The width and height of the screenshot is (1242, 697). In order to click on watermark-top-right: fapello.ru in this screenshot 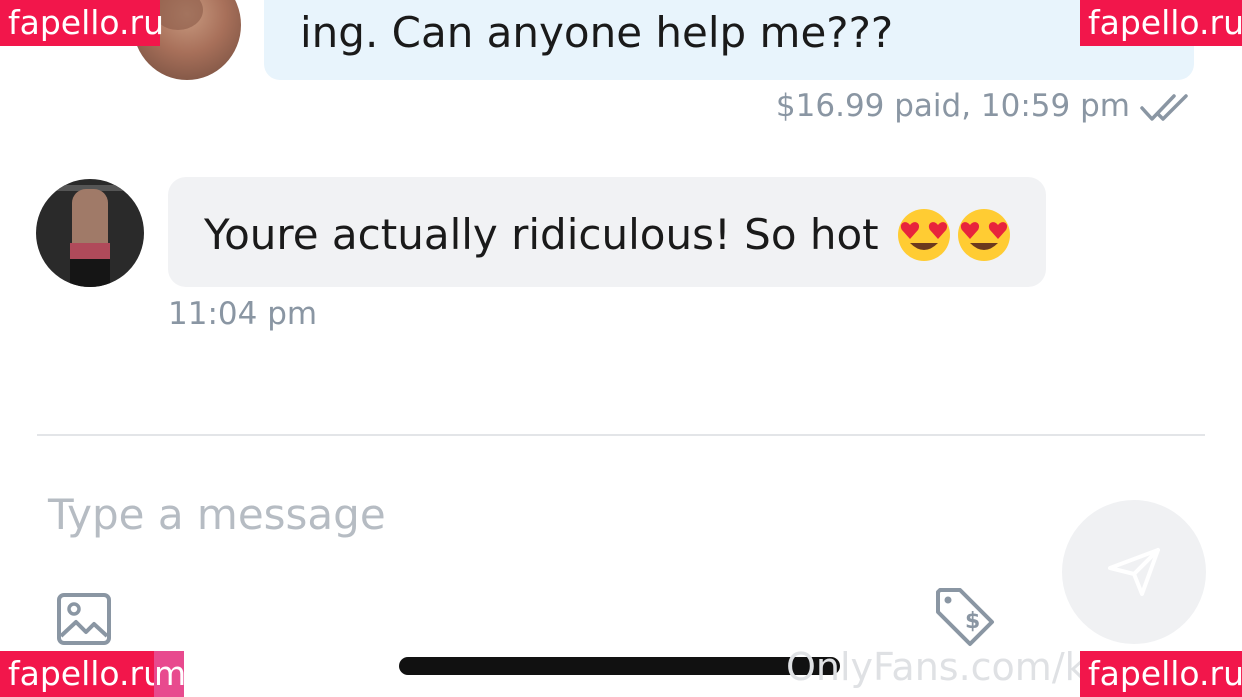, I will do `click(1161, 23)`.